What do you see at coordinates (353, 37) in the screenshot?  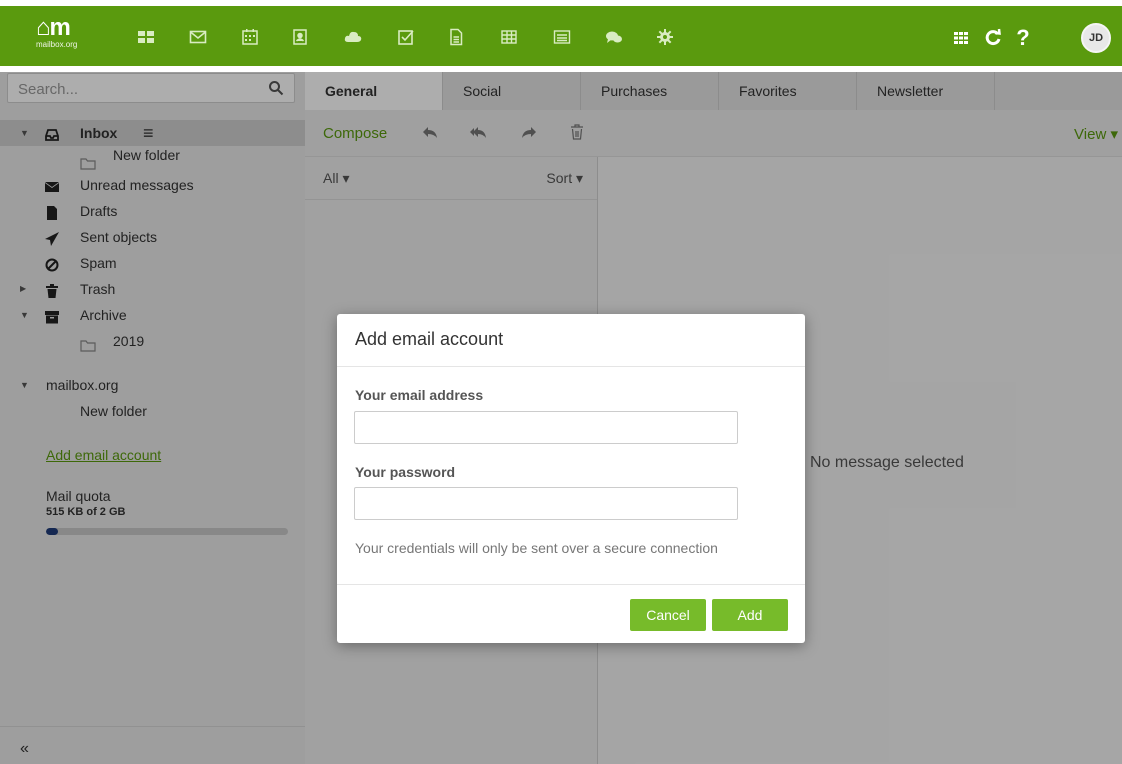 I see `drive-icon` at bounding box center [353, 37].